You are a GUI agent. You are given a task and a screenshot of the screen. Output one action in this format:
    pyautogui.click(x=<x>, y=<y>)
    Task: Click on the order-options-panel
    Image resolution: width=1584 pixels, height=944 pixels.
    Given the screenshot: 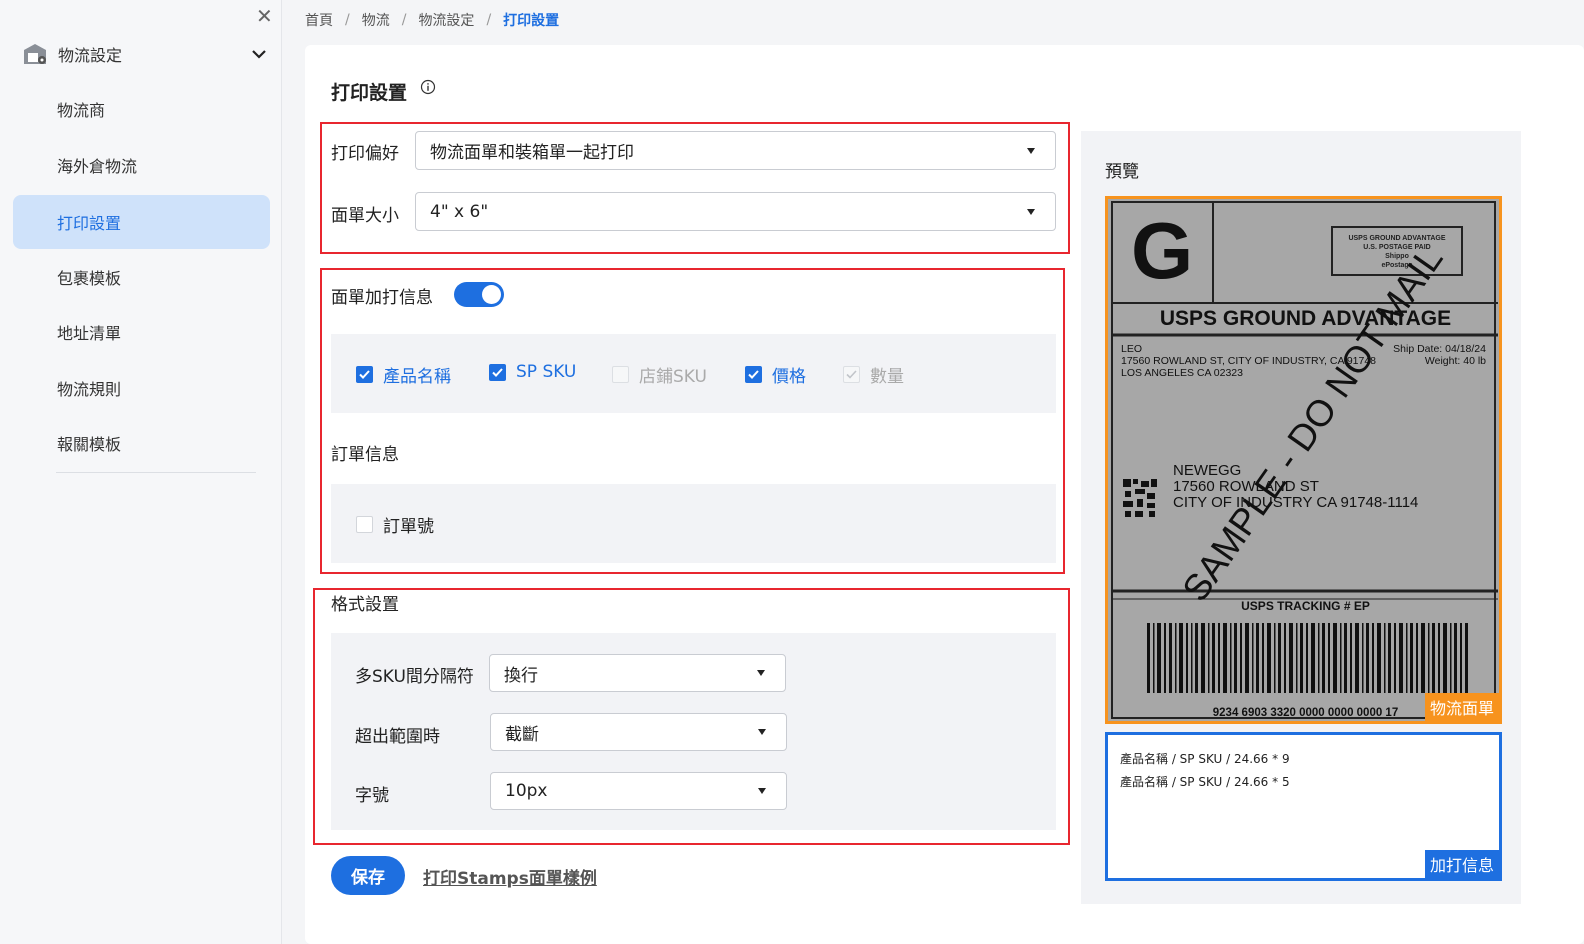 What is the action you would take?
    pyautogui.click(x=693, y=523)
    